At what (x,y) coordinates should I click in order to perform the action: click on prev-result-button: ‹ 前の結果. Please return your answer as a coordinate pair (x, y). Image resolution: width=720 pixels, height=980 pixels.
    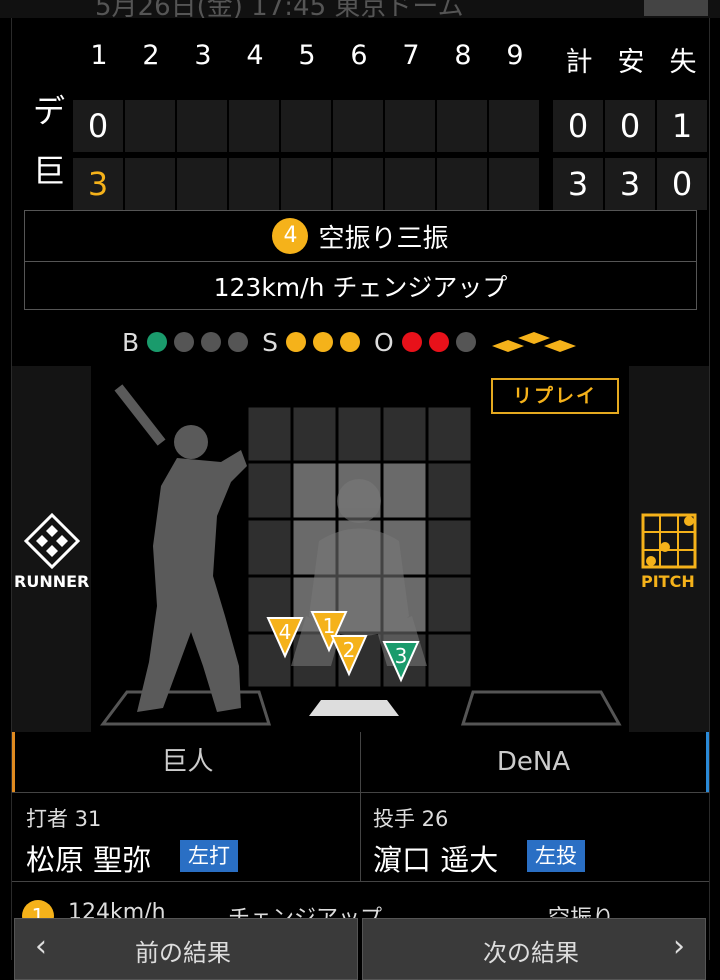
    Looking at the image, I should click on (186, 949).